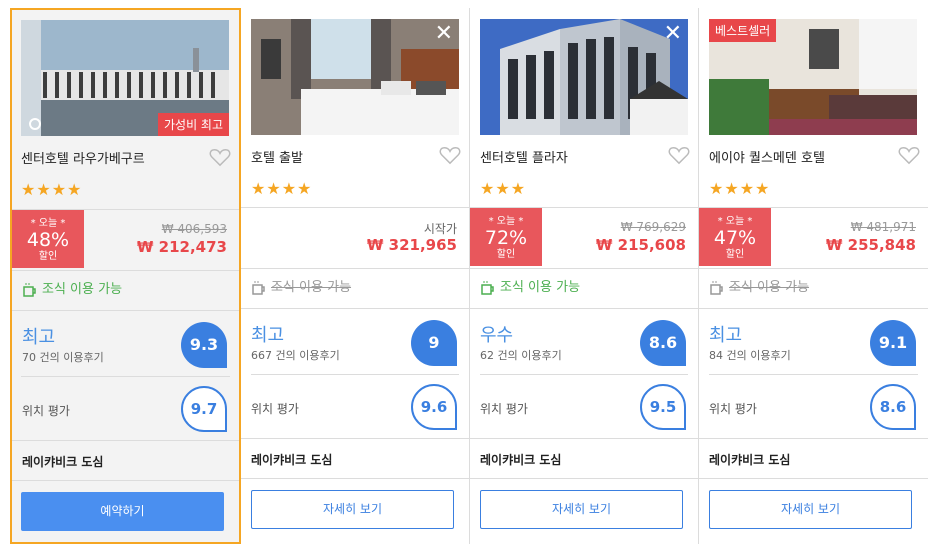 The image size is (935, 552). What do you see at coordinates (813, 238) in the screenshot?
I see `price-section: * 오늘 * 47% 할인 ₩ 481,971 ₩ 255,848` at bounding box center [813, 238].